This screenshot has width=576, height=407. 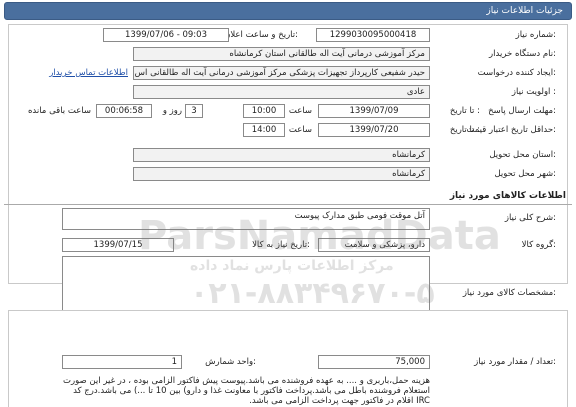 What do you see at coordinates (522, 111) in the screenshot?
I see `reply-deadline-label: مهلت ارسال پاسخ:` at bounding box center [522, 111].